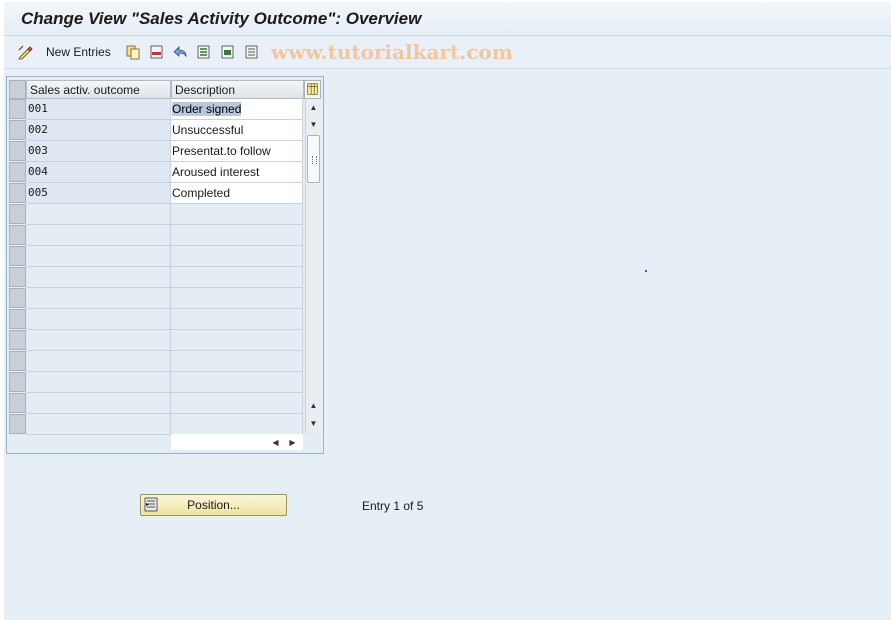  Describe the element at coordinates (133, 52) in the screenshot. I see `copy-icon` at that location.